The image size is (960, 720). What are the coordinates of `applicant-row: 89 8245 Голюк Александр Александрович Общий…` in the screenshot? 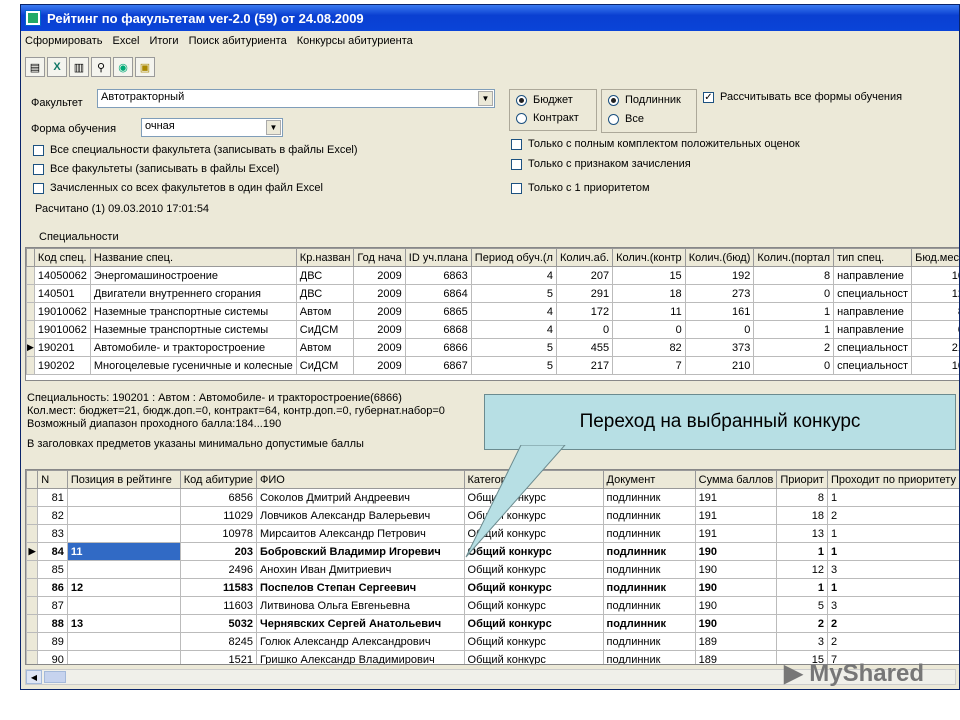 It's located at (492, 641).